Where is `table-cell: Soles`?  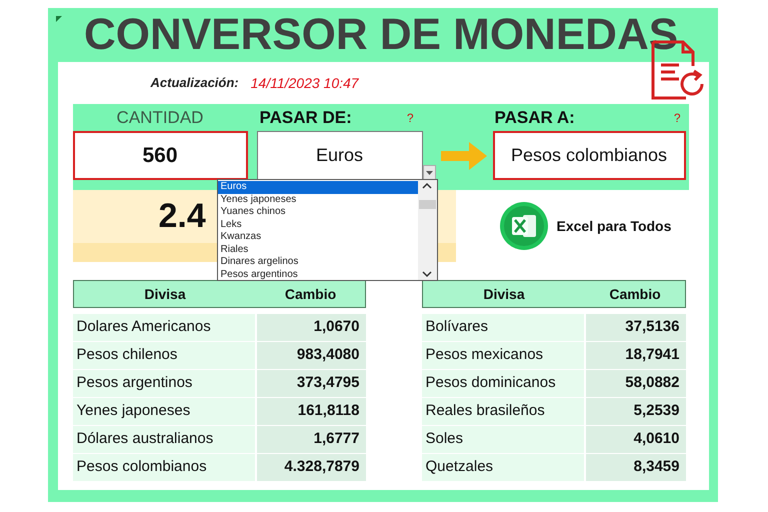
table-cell: Soles is located at coordinates (504, 439).